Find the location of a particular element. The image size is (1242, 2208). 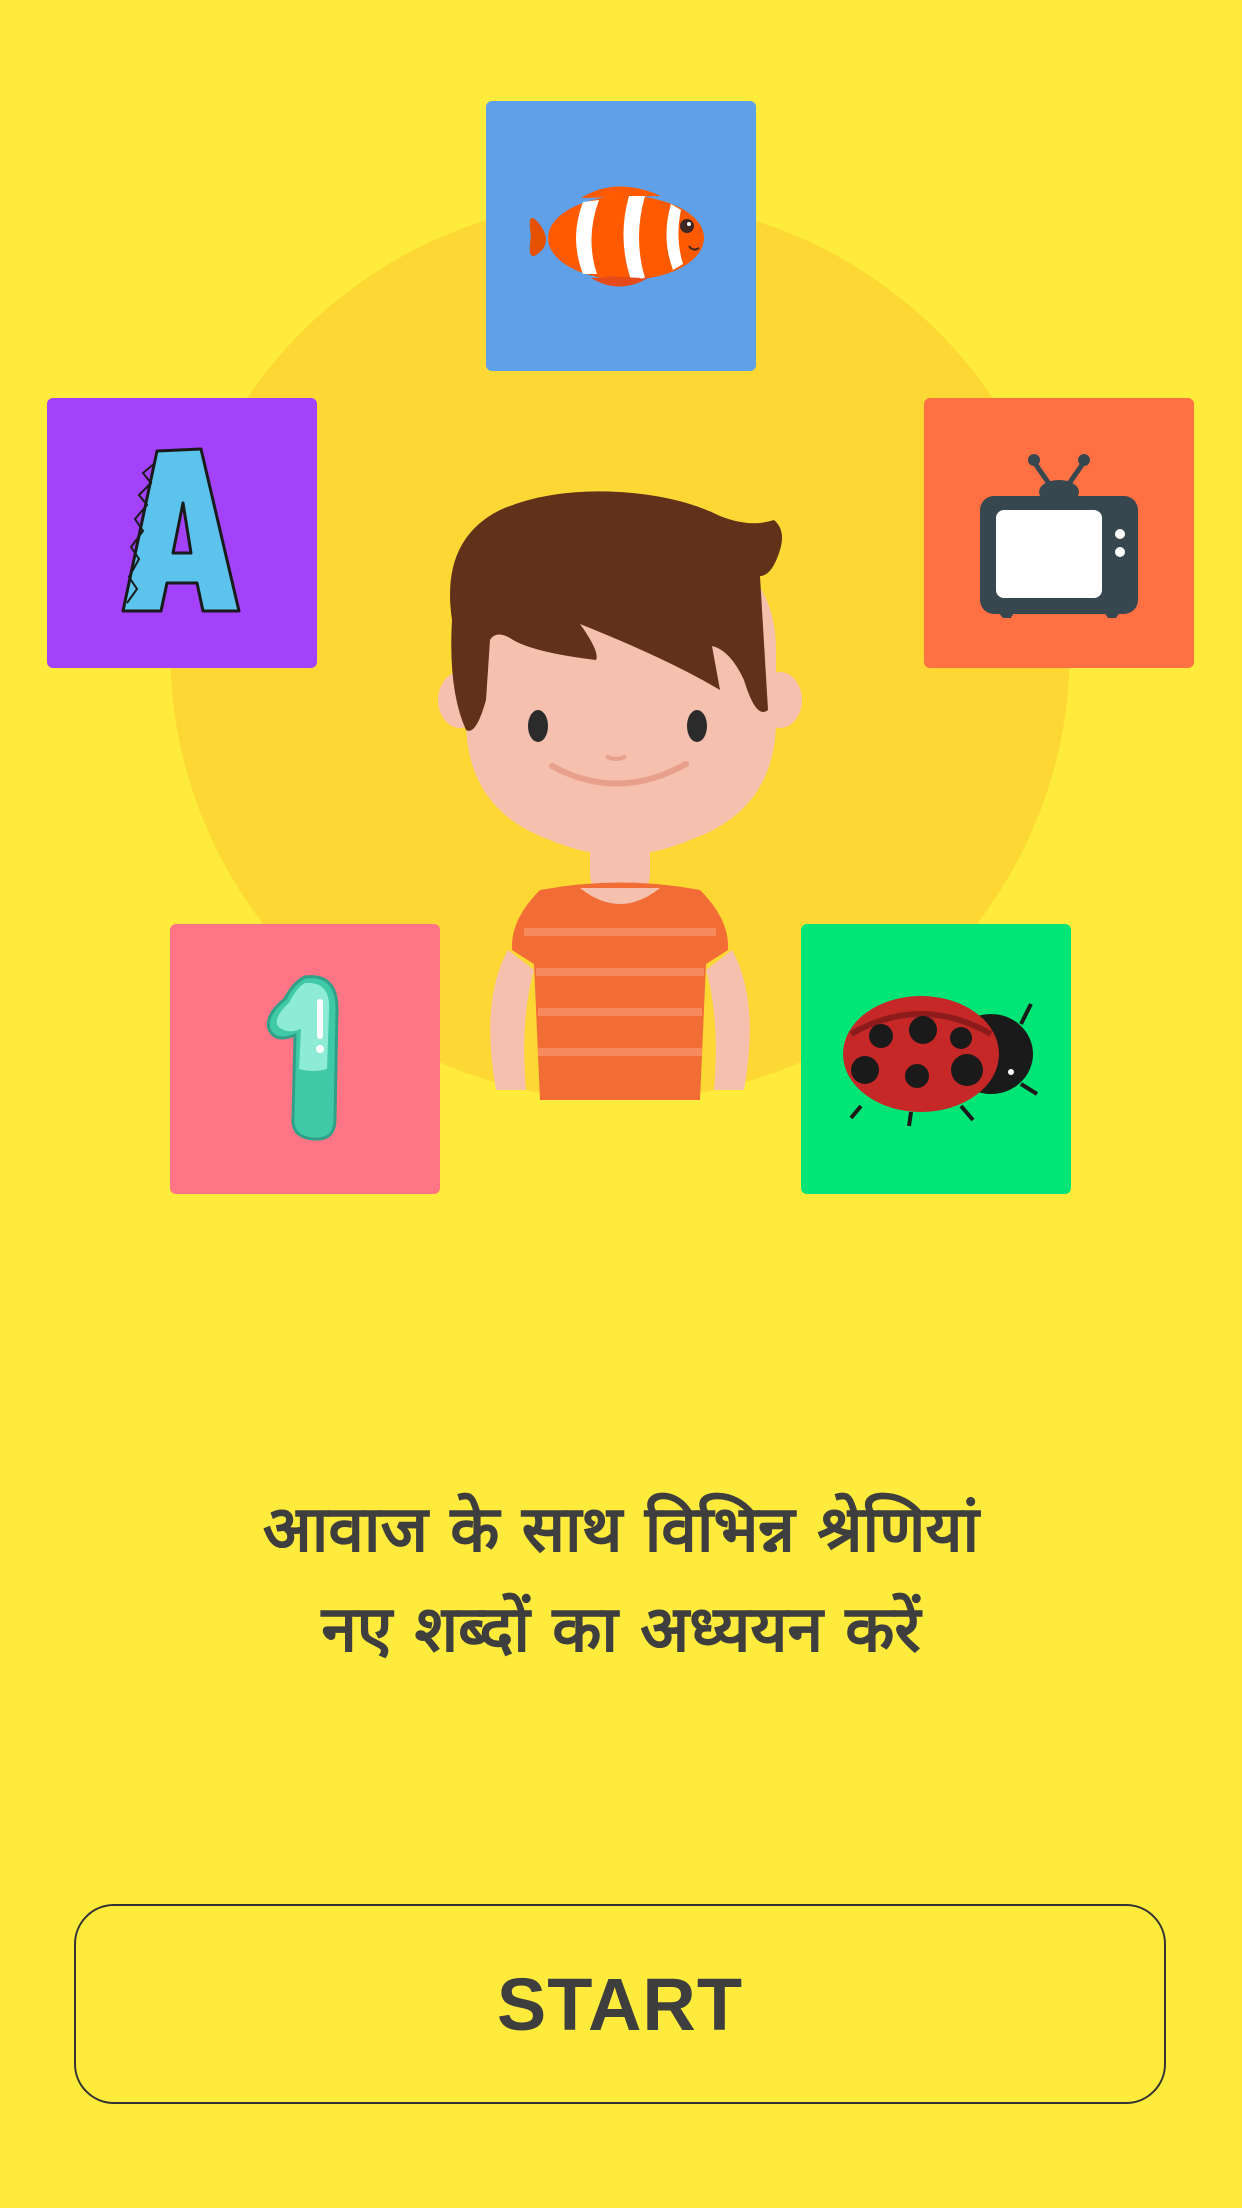

start-button: START is located at coordinates (620, 2004).